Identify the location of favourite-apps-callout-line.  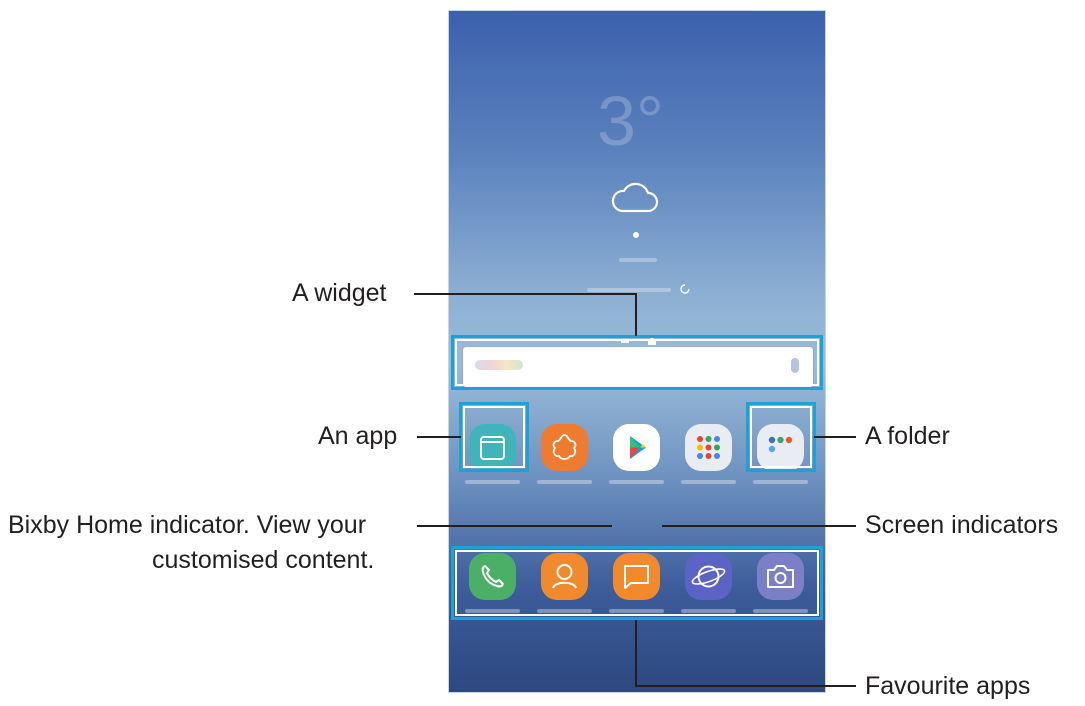
(745, 686).